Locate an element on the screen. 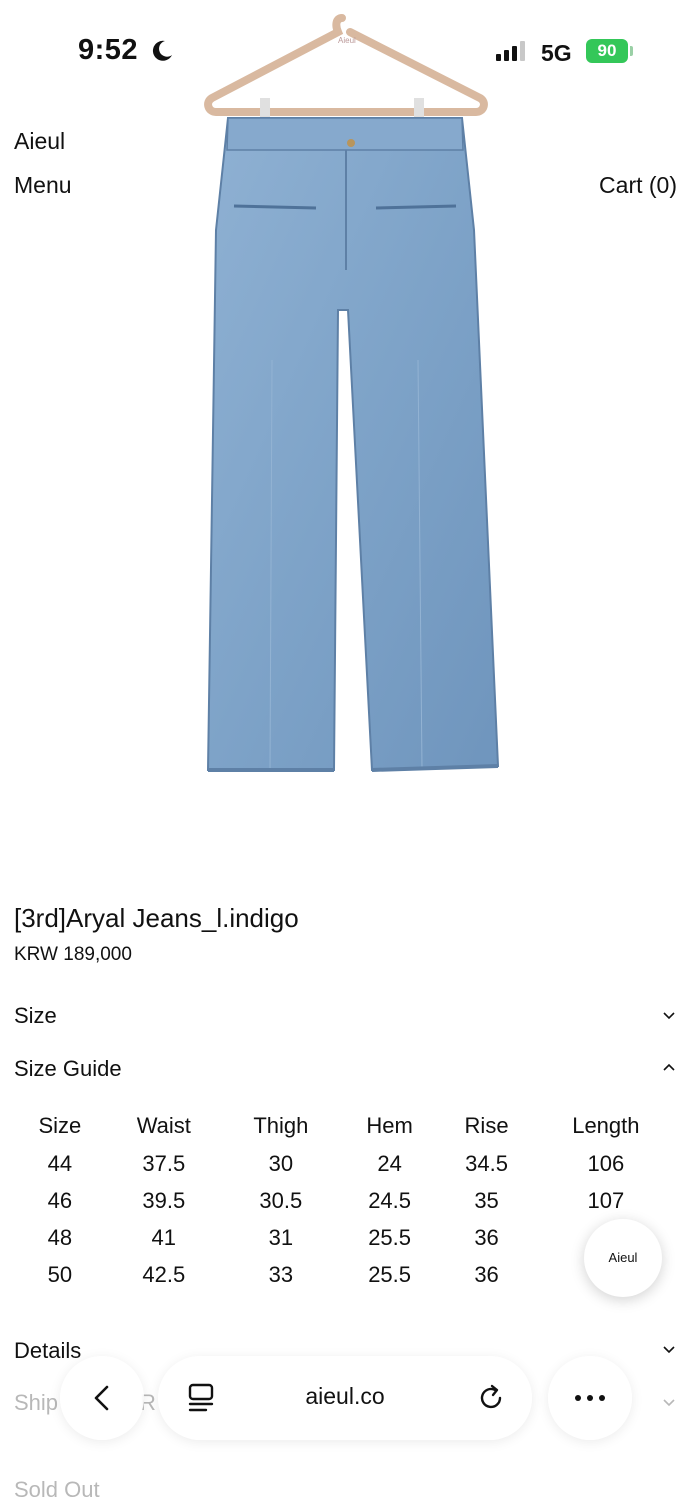 The height and width of the screenshot is (1503, 692). reload-icon is located at coordinates (491, 1398).